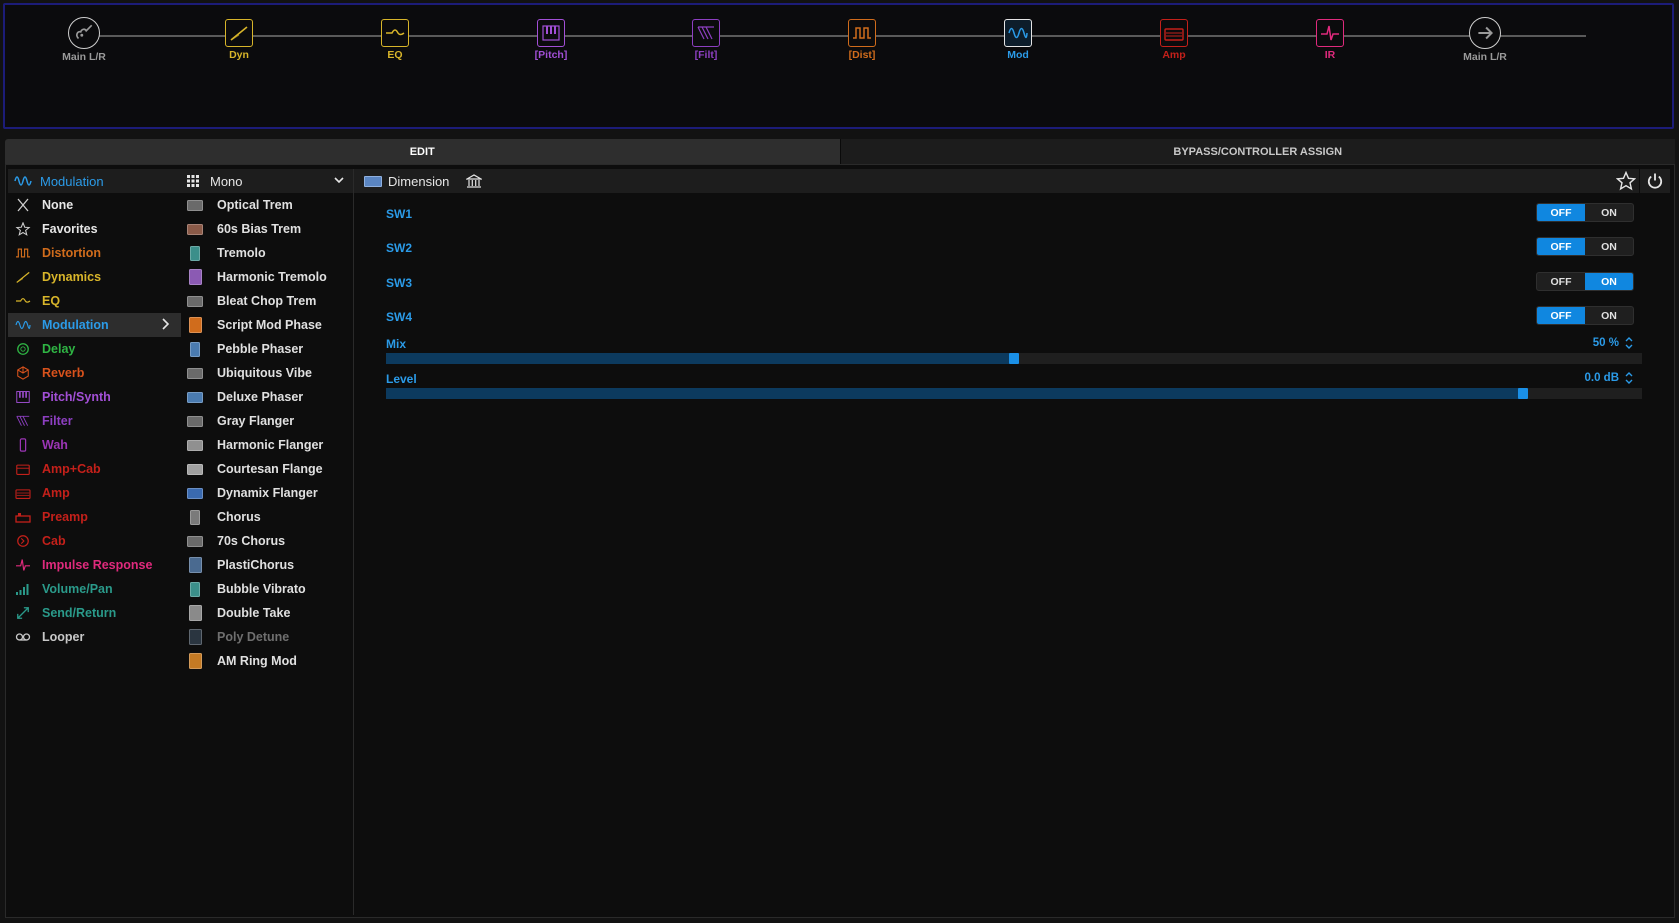 The width and height of the screenshot is (1679, 923). Describe the element at coordinates (1609, 315) in the screenshot. I see `sw4-on-button: ON` at that location.